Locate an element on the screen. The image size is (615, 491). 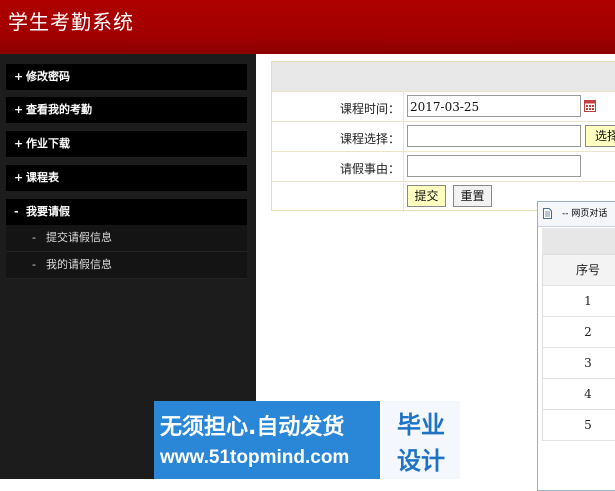
sidebar-item-label: 查看我的考勤 is located at coordinates (59, 109).